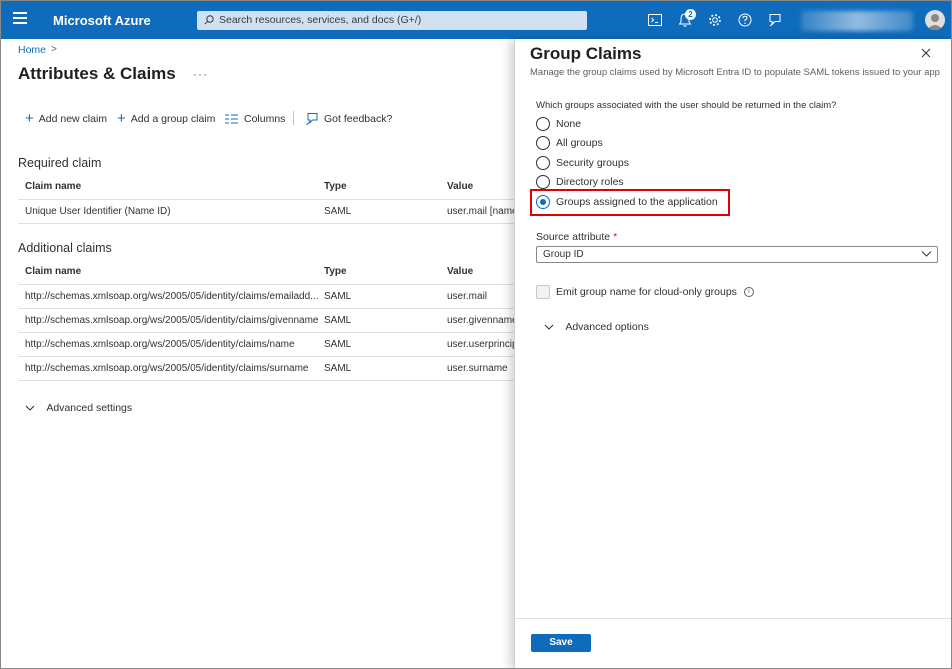  What do you see at coordinates (543, 292) in the screenshot?
I see `checkbox-box` at bounding box center [543, 292].